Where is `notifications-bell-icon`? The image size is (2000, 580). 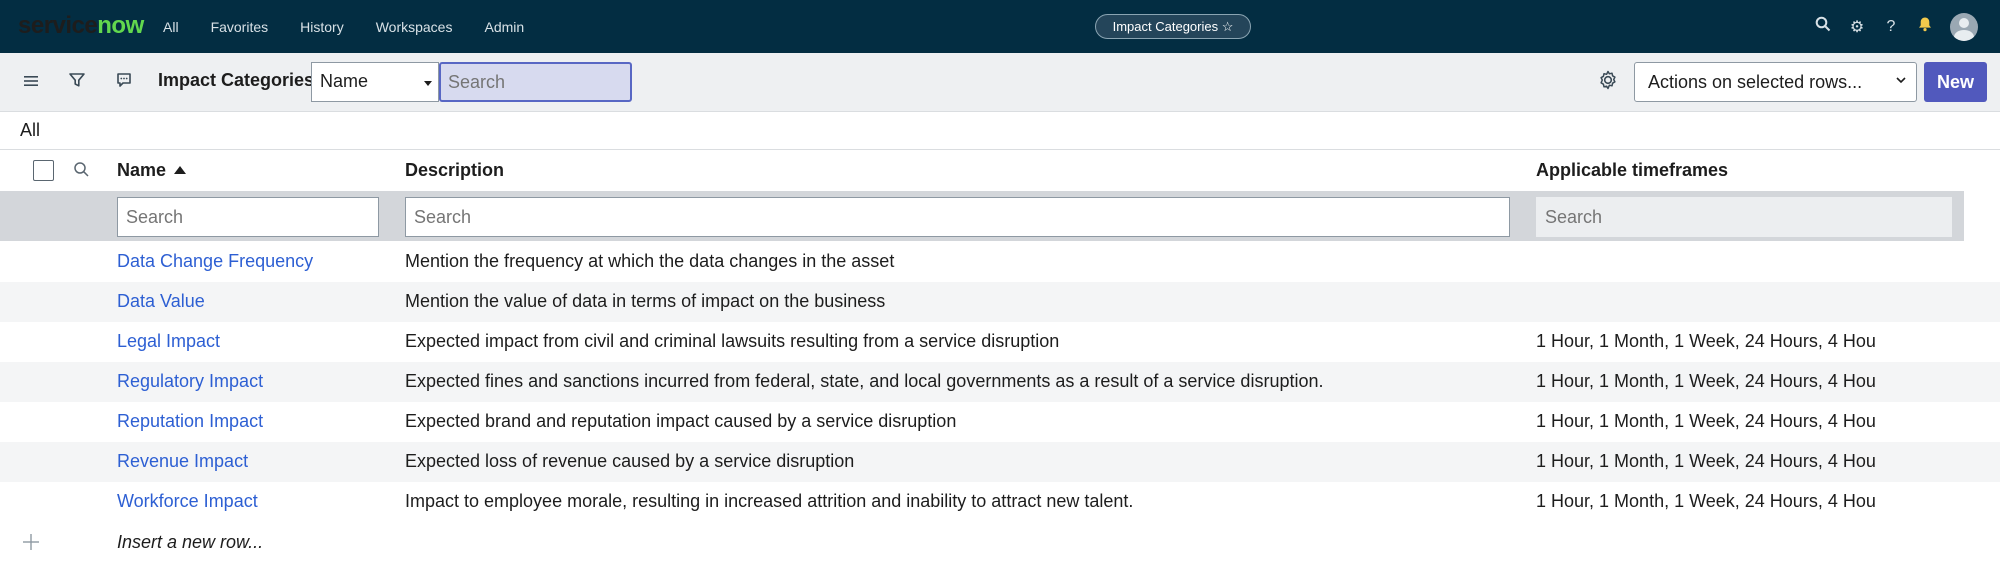
notifications-bell-icon is located at coordinates (1925, 26).